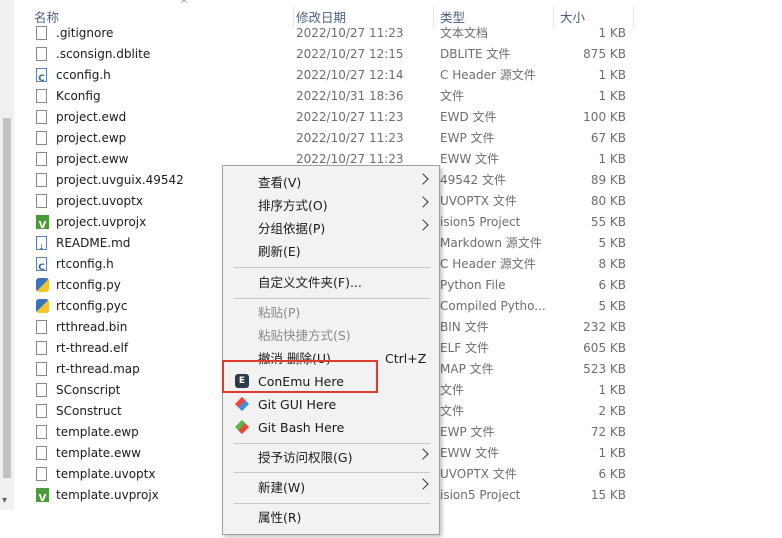 The width and height of the screenshot is (782, 538). What do you see at coordinates (300, 376) in the screenshot?
I see `highlight-box` at bounding box center [300, 376].